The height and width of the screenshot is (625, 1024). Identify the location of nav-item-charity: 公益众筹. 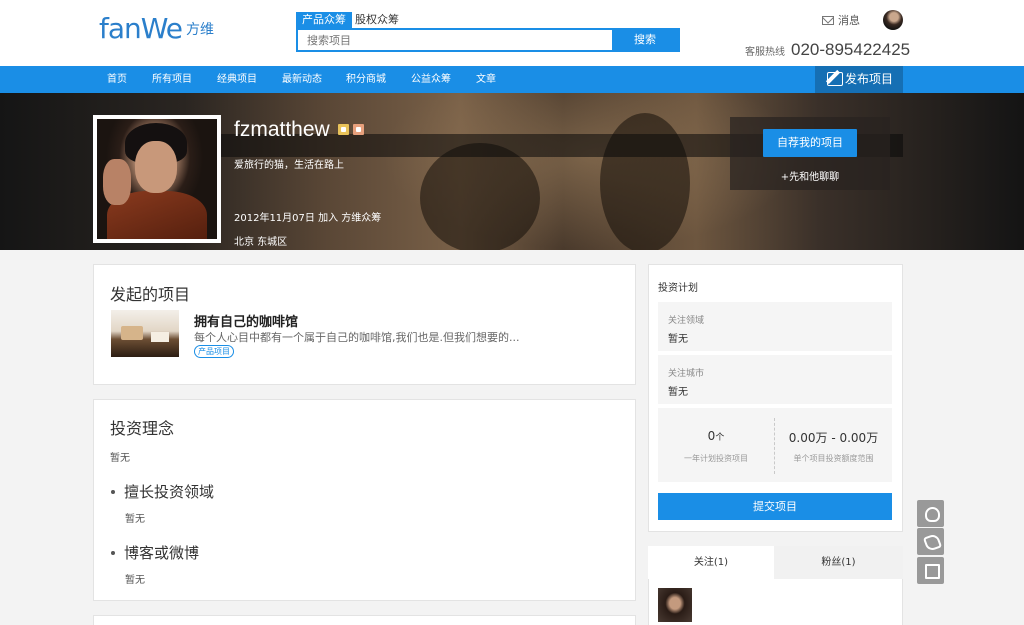
(431, 79).